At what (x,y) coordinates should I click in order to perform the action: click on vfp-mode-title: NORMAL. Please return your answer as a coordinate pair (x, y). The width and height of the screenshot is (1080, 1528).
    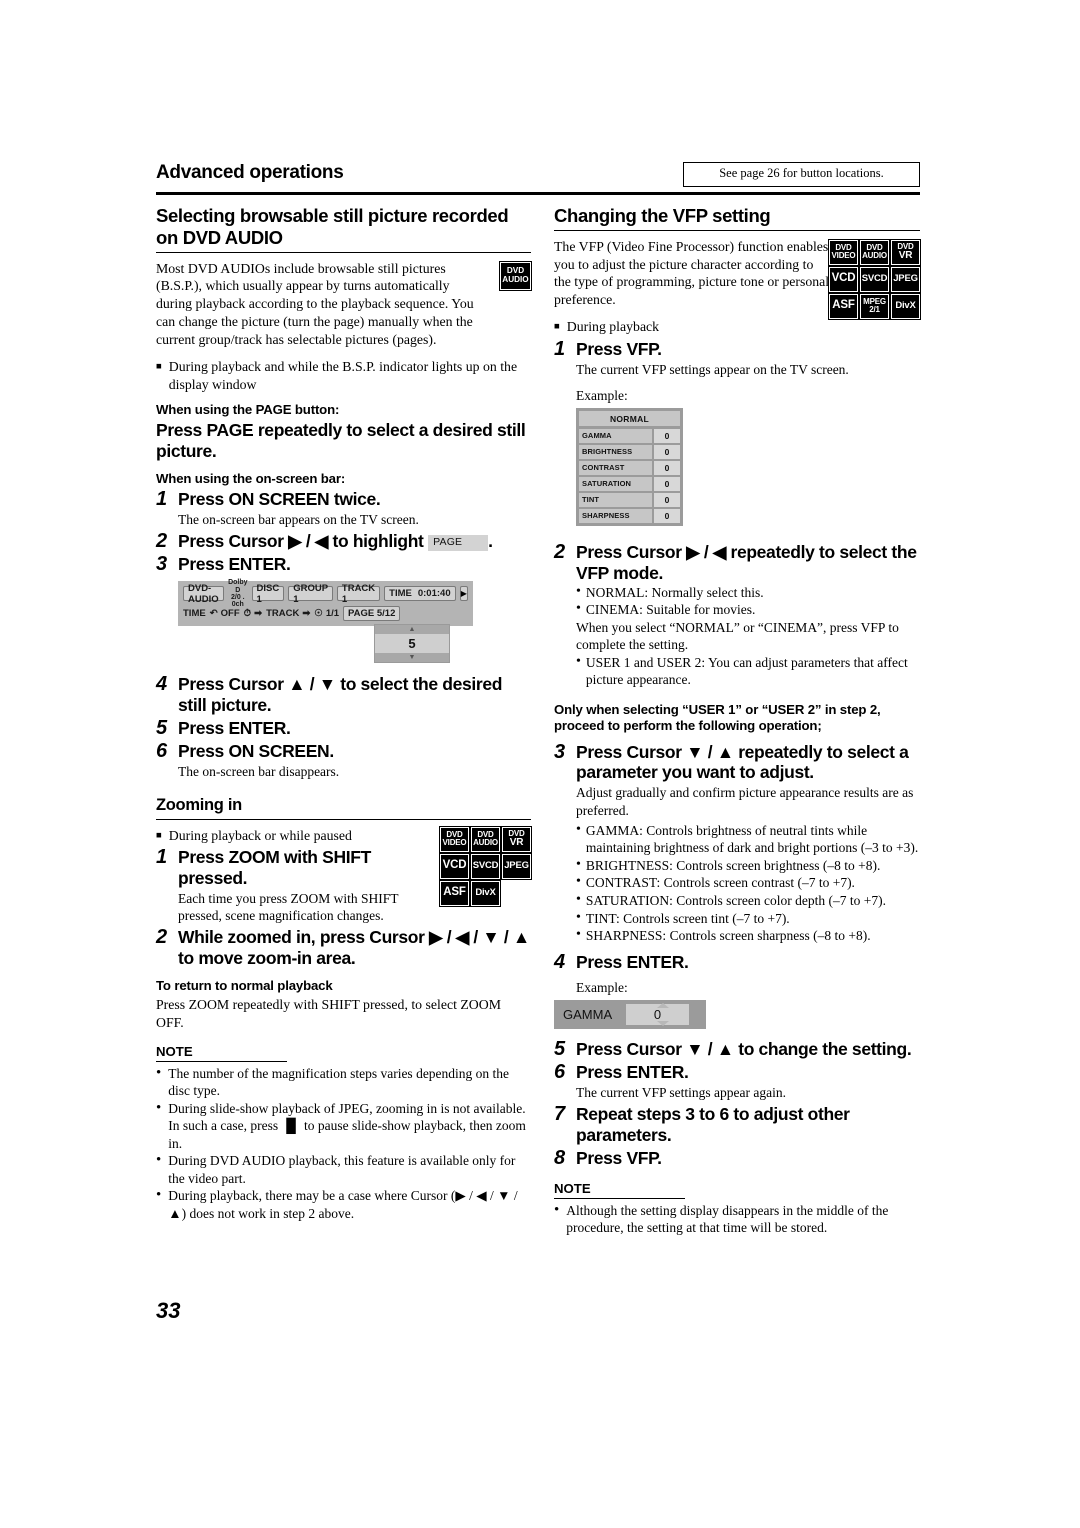
    Looking at the image, I should click on (629, 419).